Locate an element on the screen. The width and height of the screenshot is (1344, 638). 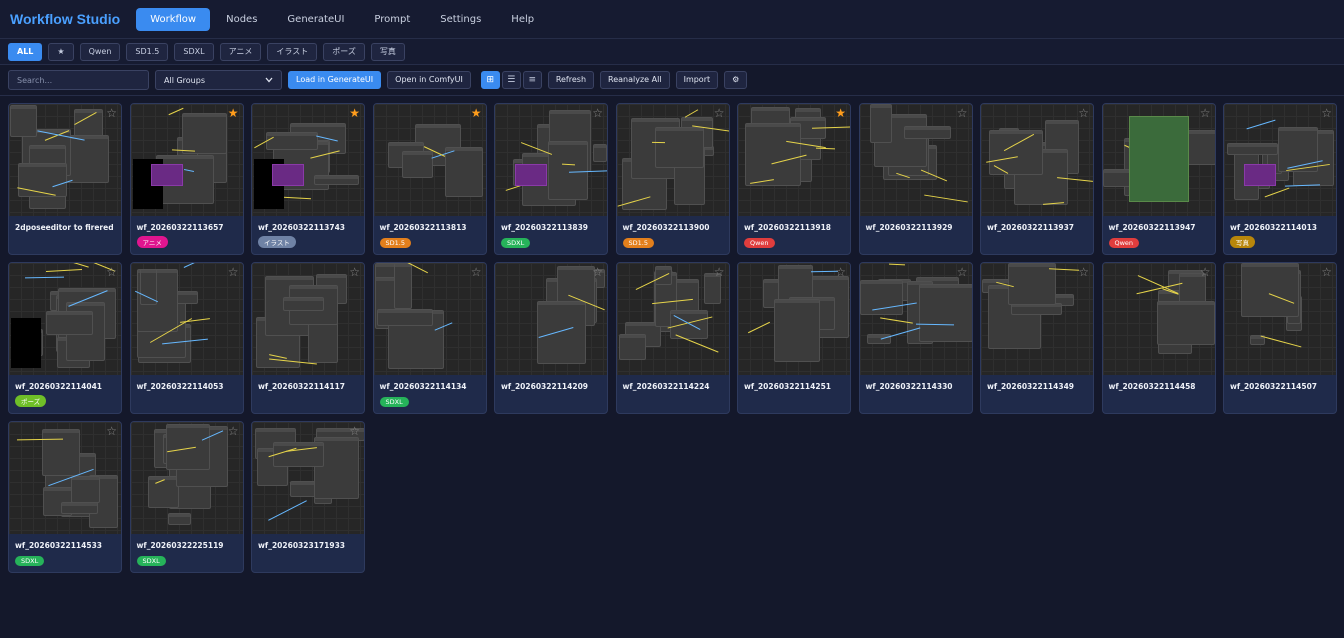
workflow-card: ☆ wf_20260322114330 is located at coordinates (915, 338).